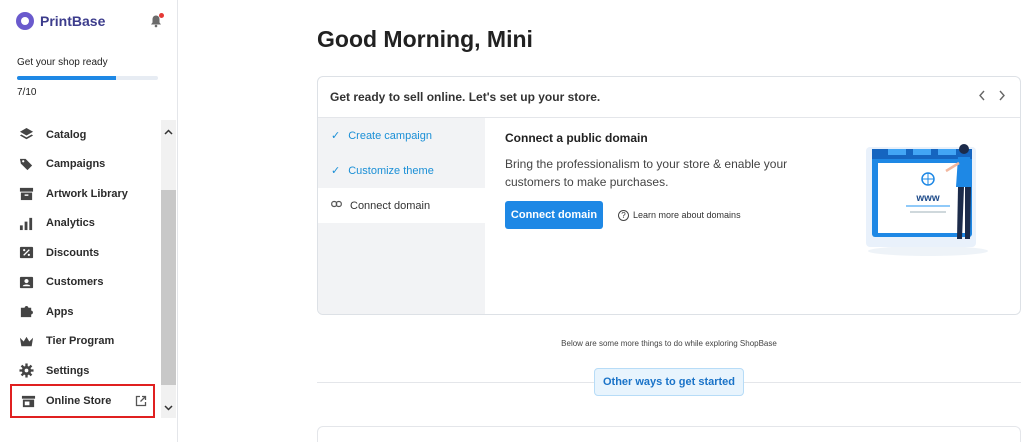 The width and height of the screenshot is (1024, 442). I want to click on chevron-right-icon, so click(1002, 96).